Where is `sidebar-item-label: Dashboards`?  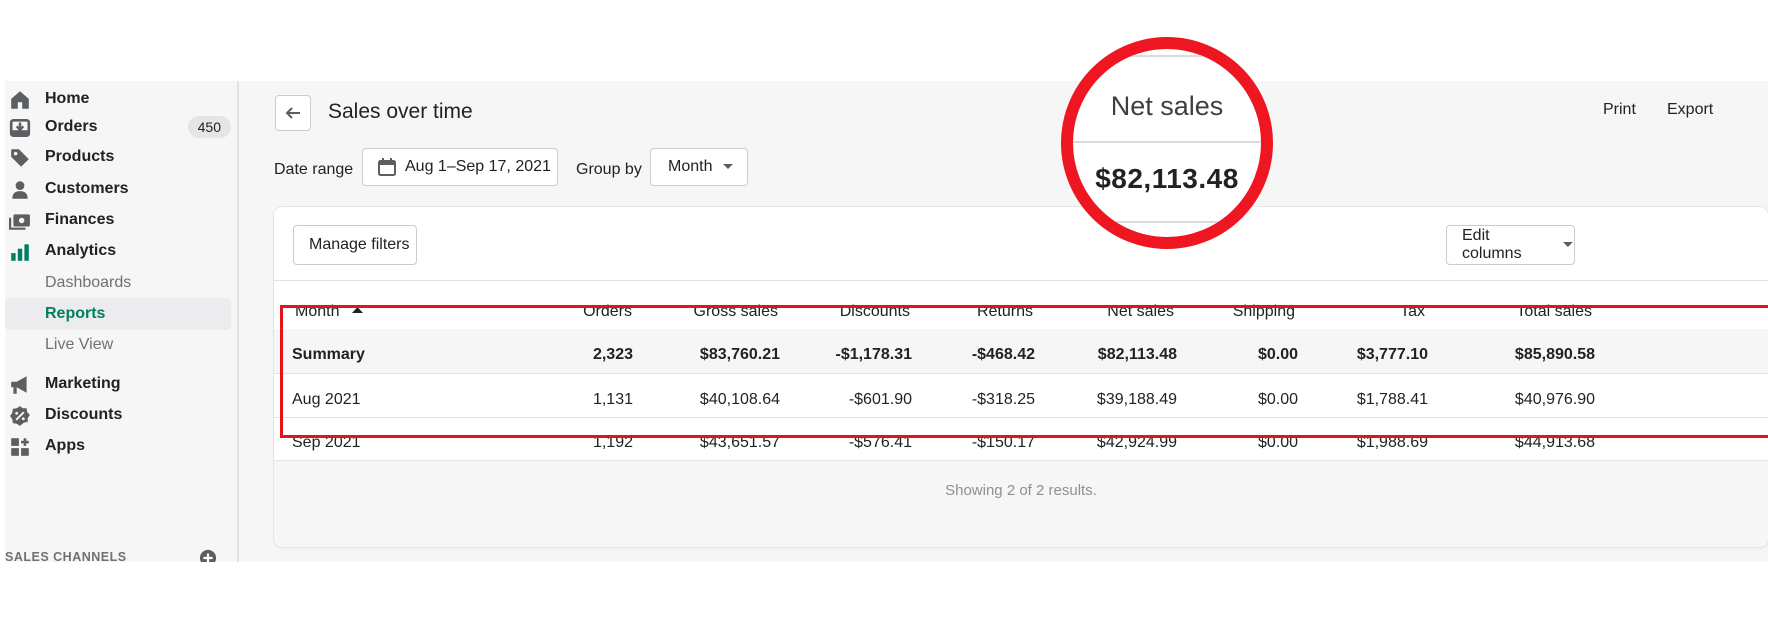 sidebar-item-label: Dashboards is located at coordinates (88, 282).